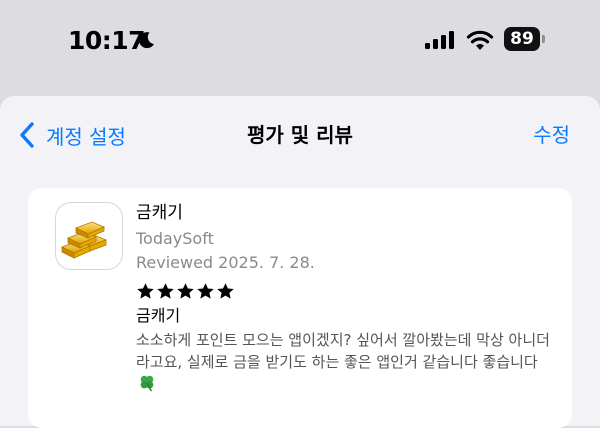 This screenshot has height=428, width=600. What do you see at coordinates (346, 291) in the screenshot?
I see `star-rating` at bounding box center [346, 291].